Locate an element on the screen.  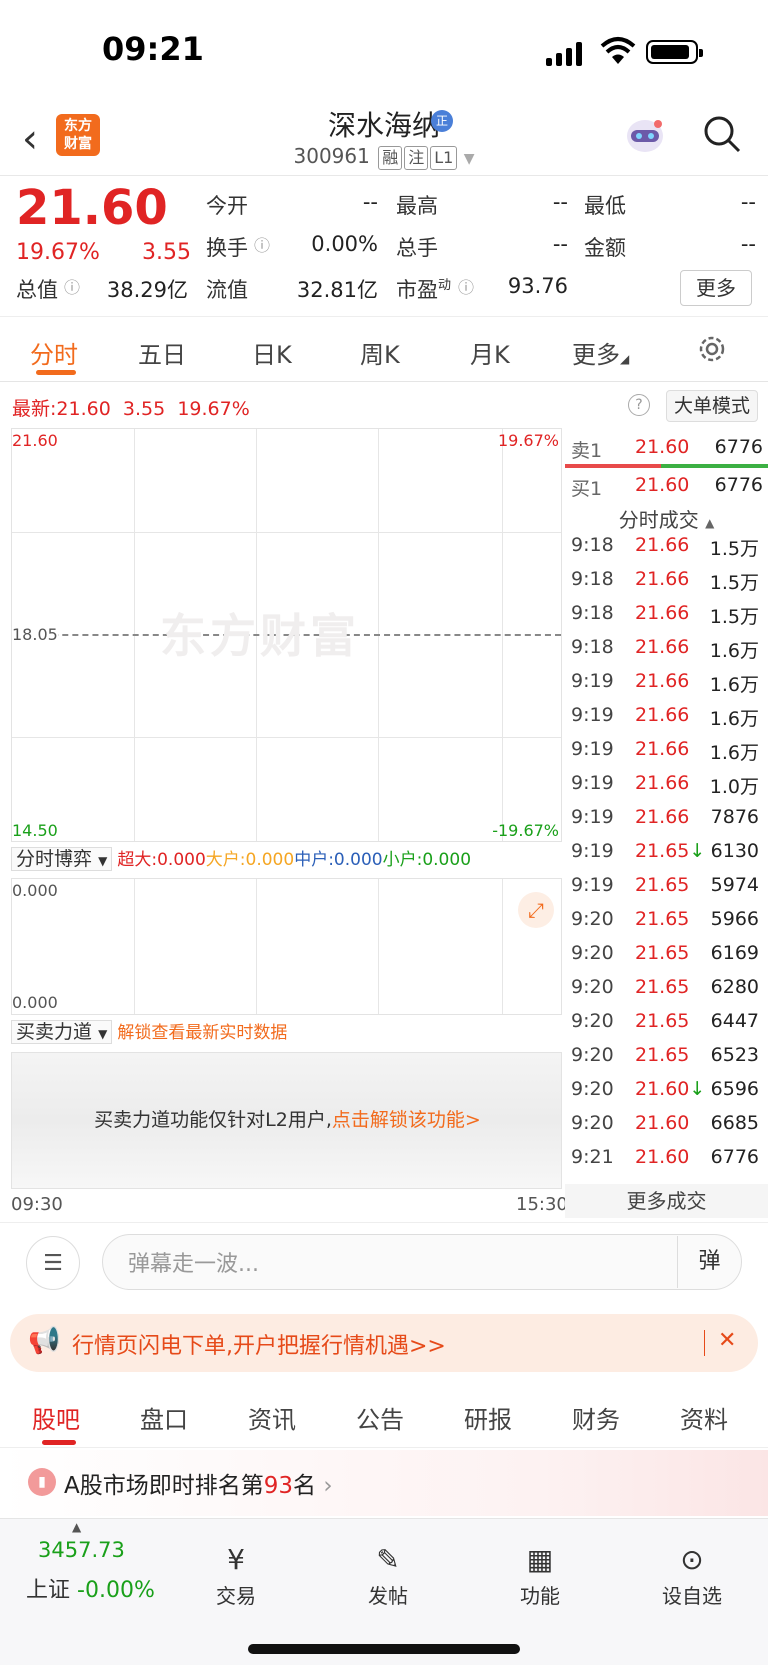
dropdown-icon: ▼ is located at coordinates (469, 159).